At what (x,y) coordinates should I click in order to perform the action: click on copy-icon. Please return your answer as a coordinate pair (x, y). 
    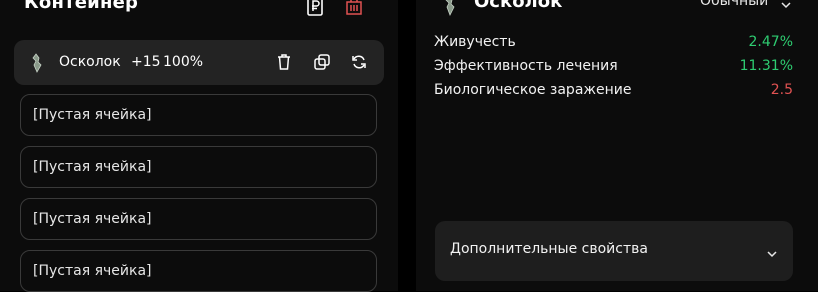
    Looking at the image, I should click on (322, 62).